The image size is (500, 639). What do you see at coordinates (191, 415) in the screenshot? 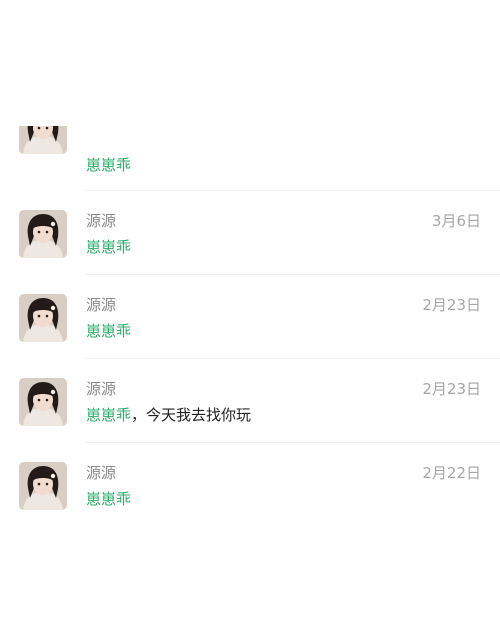
I see `message-body: ，今天我去找你玩` at bounding box center [191, 415].